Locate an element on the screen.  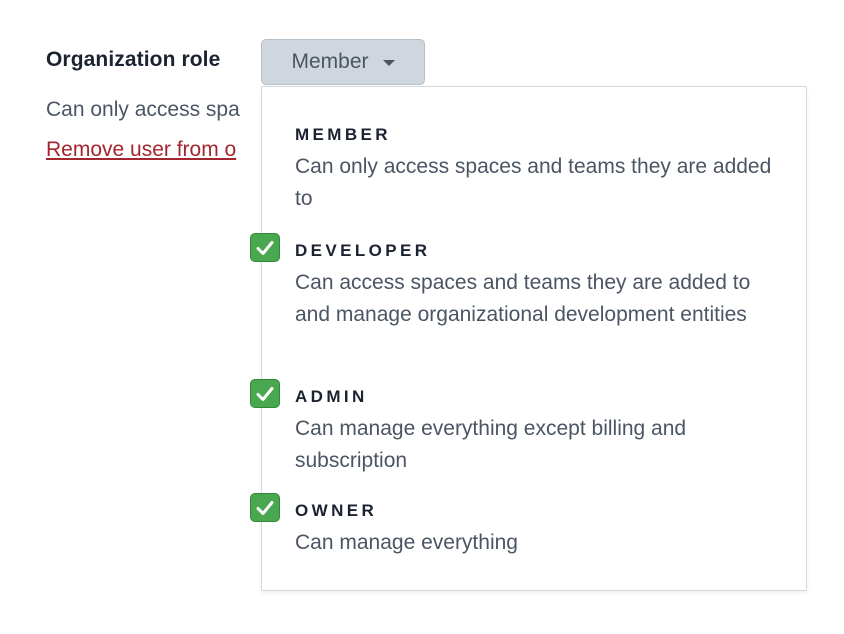
caret-down-icon is located at coordinates (388, 63).